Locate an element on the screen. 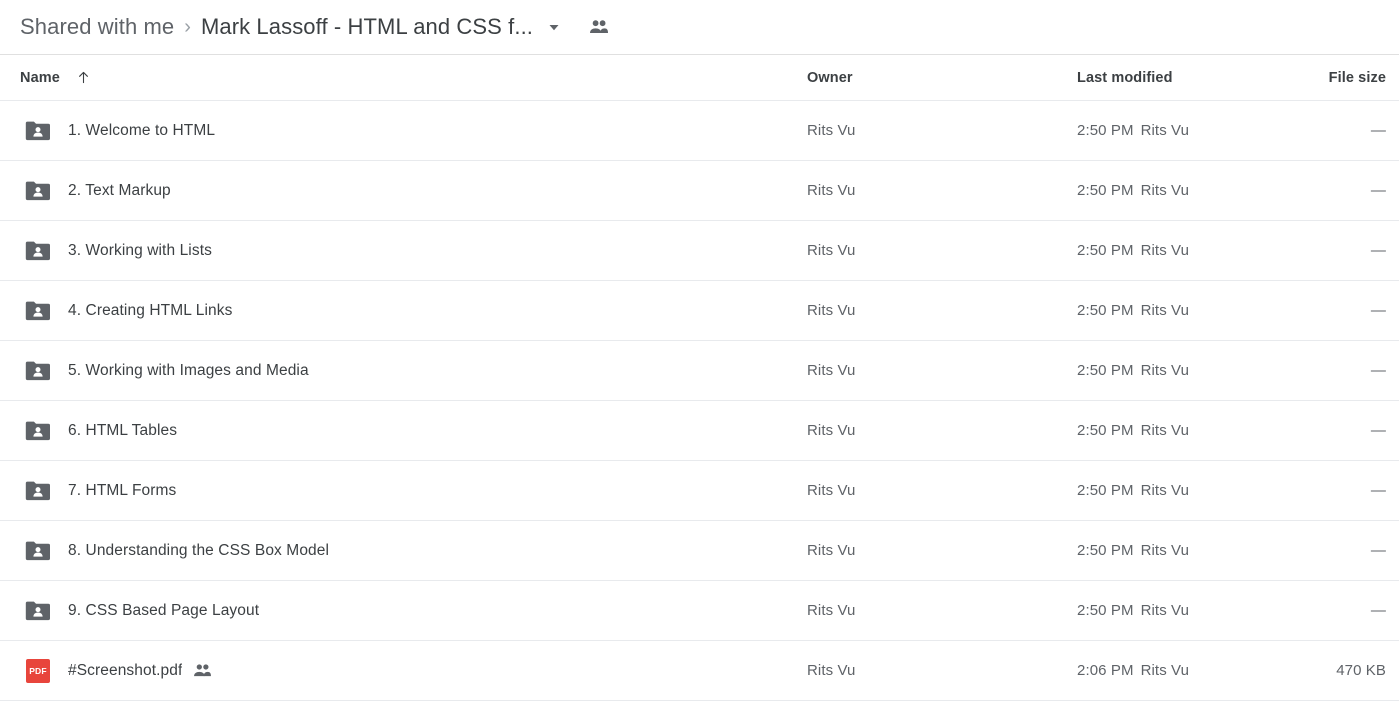  column-header-name-label: Name is located at coordinates (40, 77).